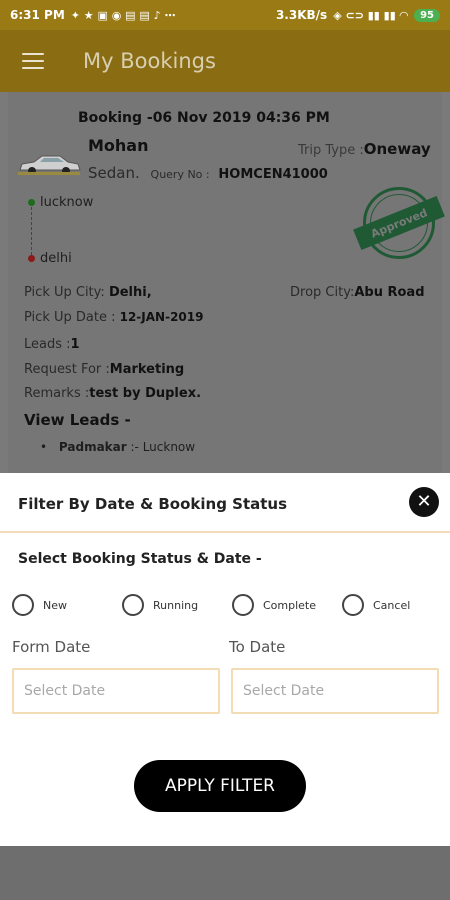  What do you see at coordinates (31, 202) in the screenshot?
I see `origin-dot-icon` at bounding box center [31, 202].